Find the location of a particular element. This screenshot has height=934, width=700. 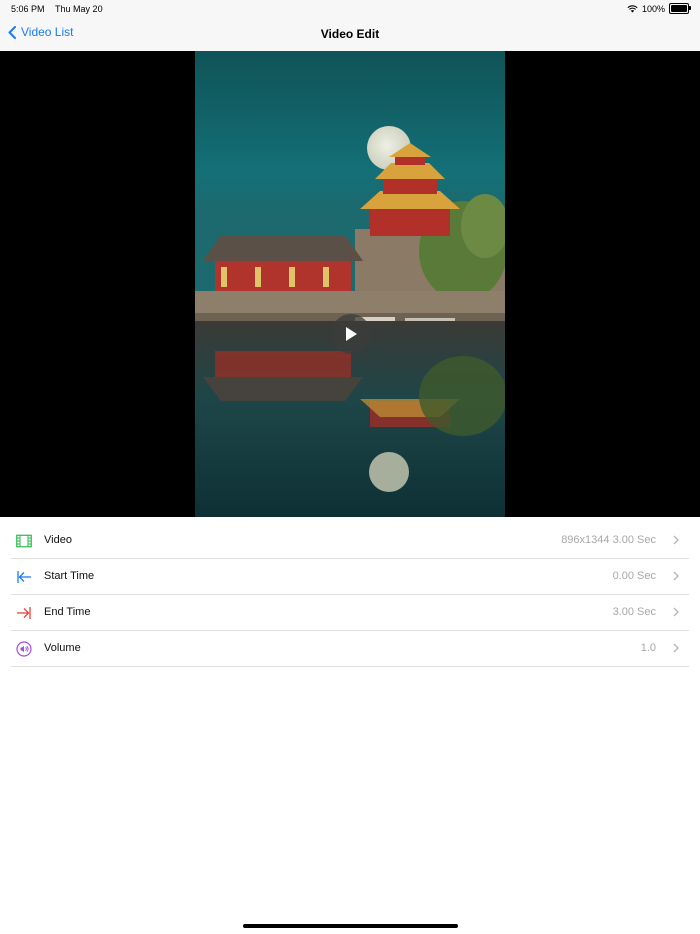

page-title: Video Edit is located at coordinates (350, 34).